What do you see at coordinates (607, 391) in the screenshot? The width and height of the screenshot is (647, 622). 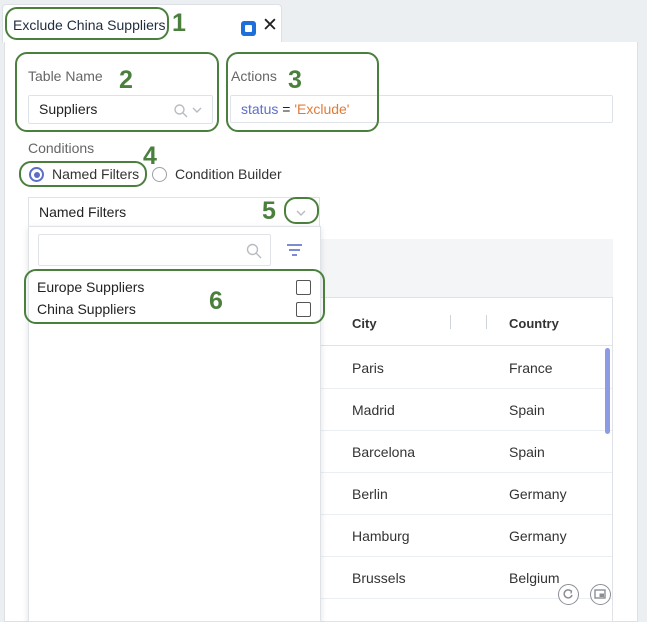 I see `grid-scrollbar` at bounding box center [607, 391].